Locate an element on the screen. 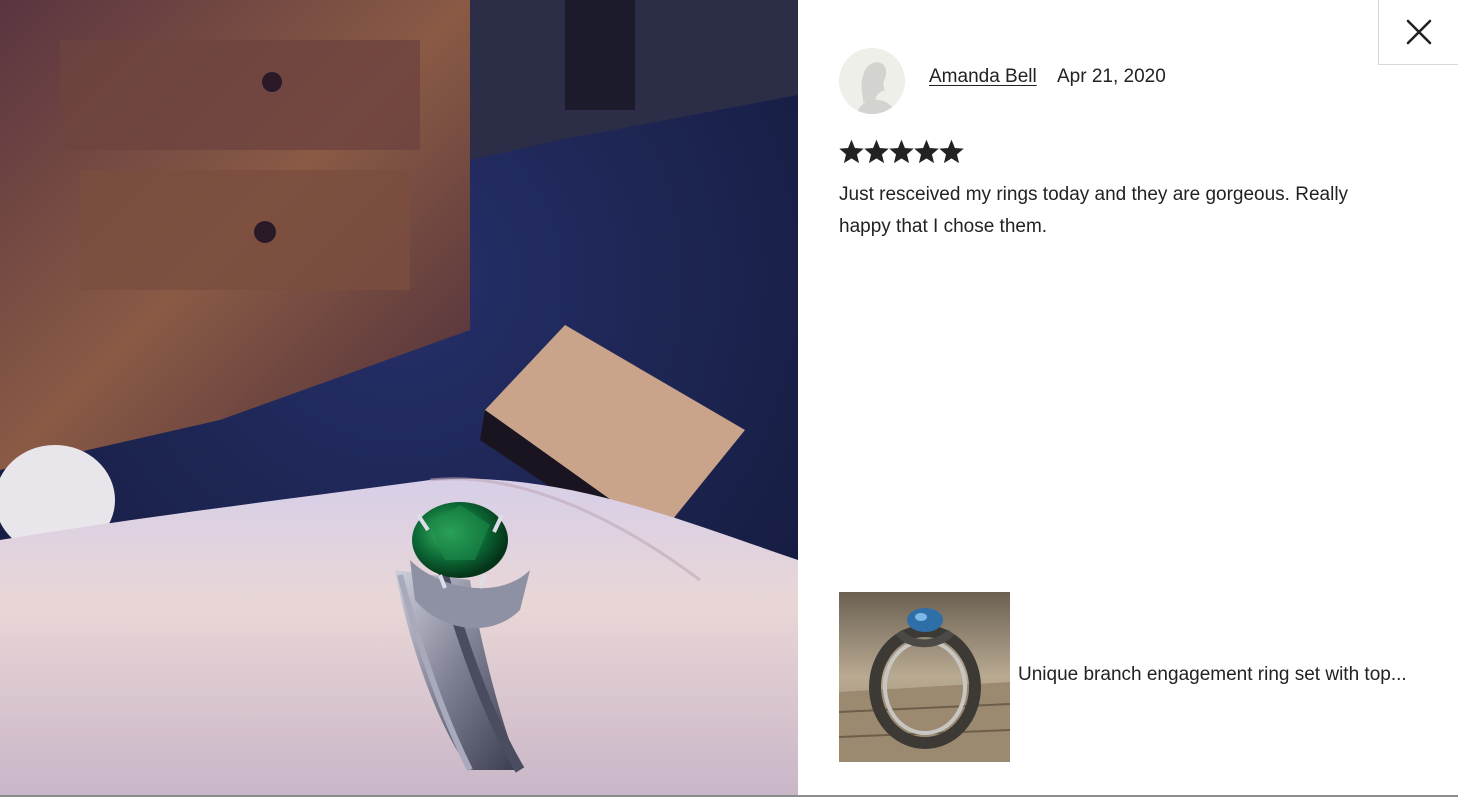 The image size is (1458, 797). star-rating is located at coordinates (901, 153).